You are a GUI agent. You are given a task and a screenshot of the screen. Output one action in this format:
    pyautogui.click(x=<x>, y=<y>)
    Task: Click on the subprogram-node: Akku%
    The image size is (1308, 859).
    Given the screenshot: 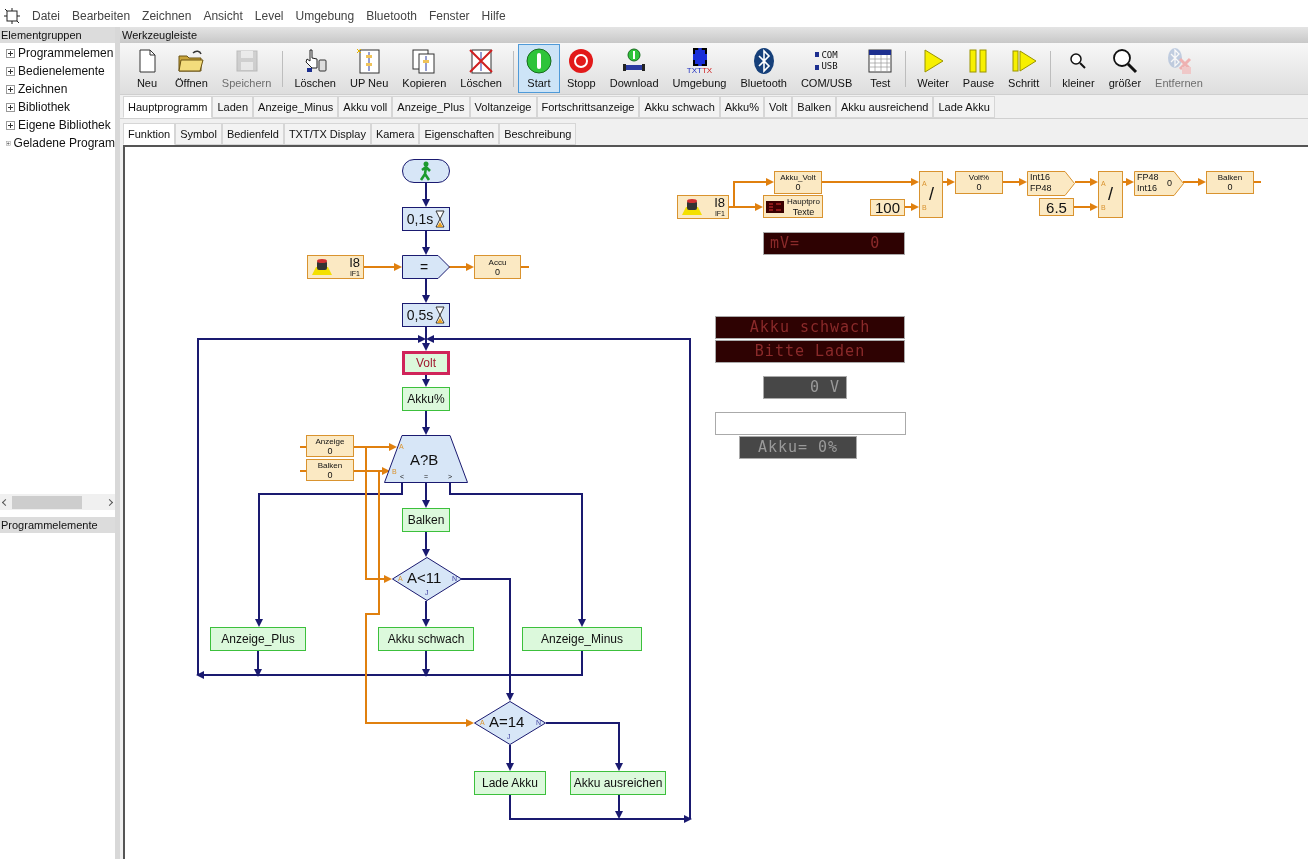 What is the action you would take?
    pyautogui.click(x=426, y=399)
    